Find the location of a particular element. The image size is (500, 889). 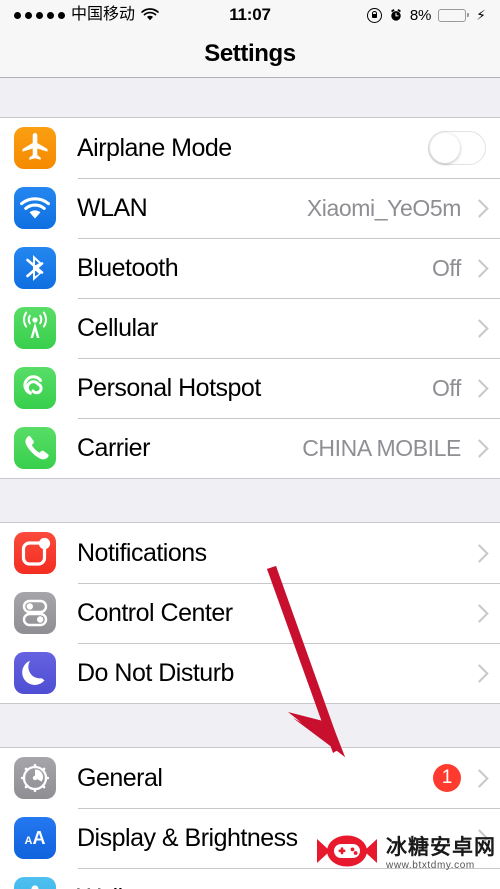

settings-row-accessory: Xiaomi_YeO5m is located at coordinates (403, 208).